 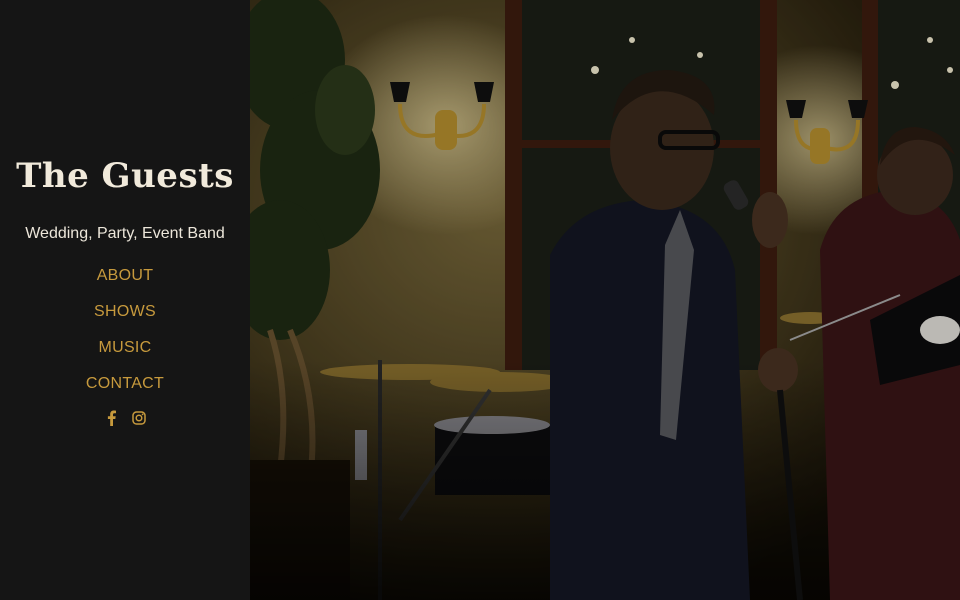 What do you see at coordinates (125, 330) in the screenshot?
I see `main-nav: ABOUT SHOWS MUSIC CONTACT` at bounding box center [125, 330].